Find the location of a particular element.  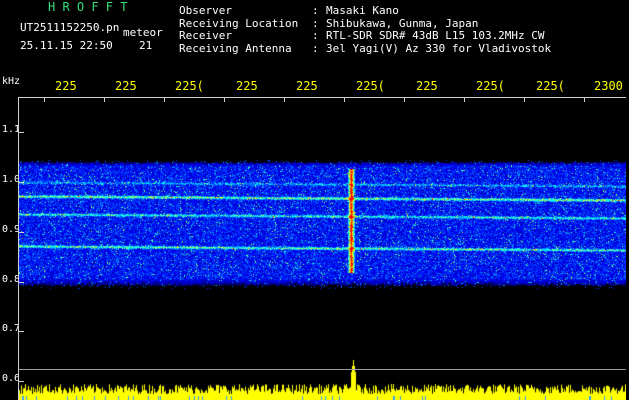

info-row-observer: Observer: Masaki Kano is located at coordinates (365, 11).